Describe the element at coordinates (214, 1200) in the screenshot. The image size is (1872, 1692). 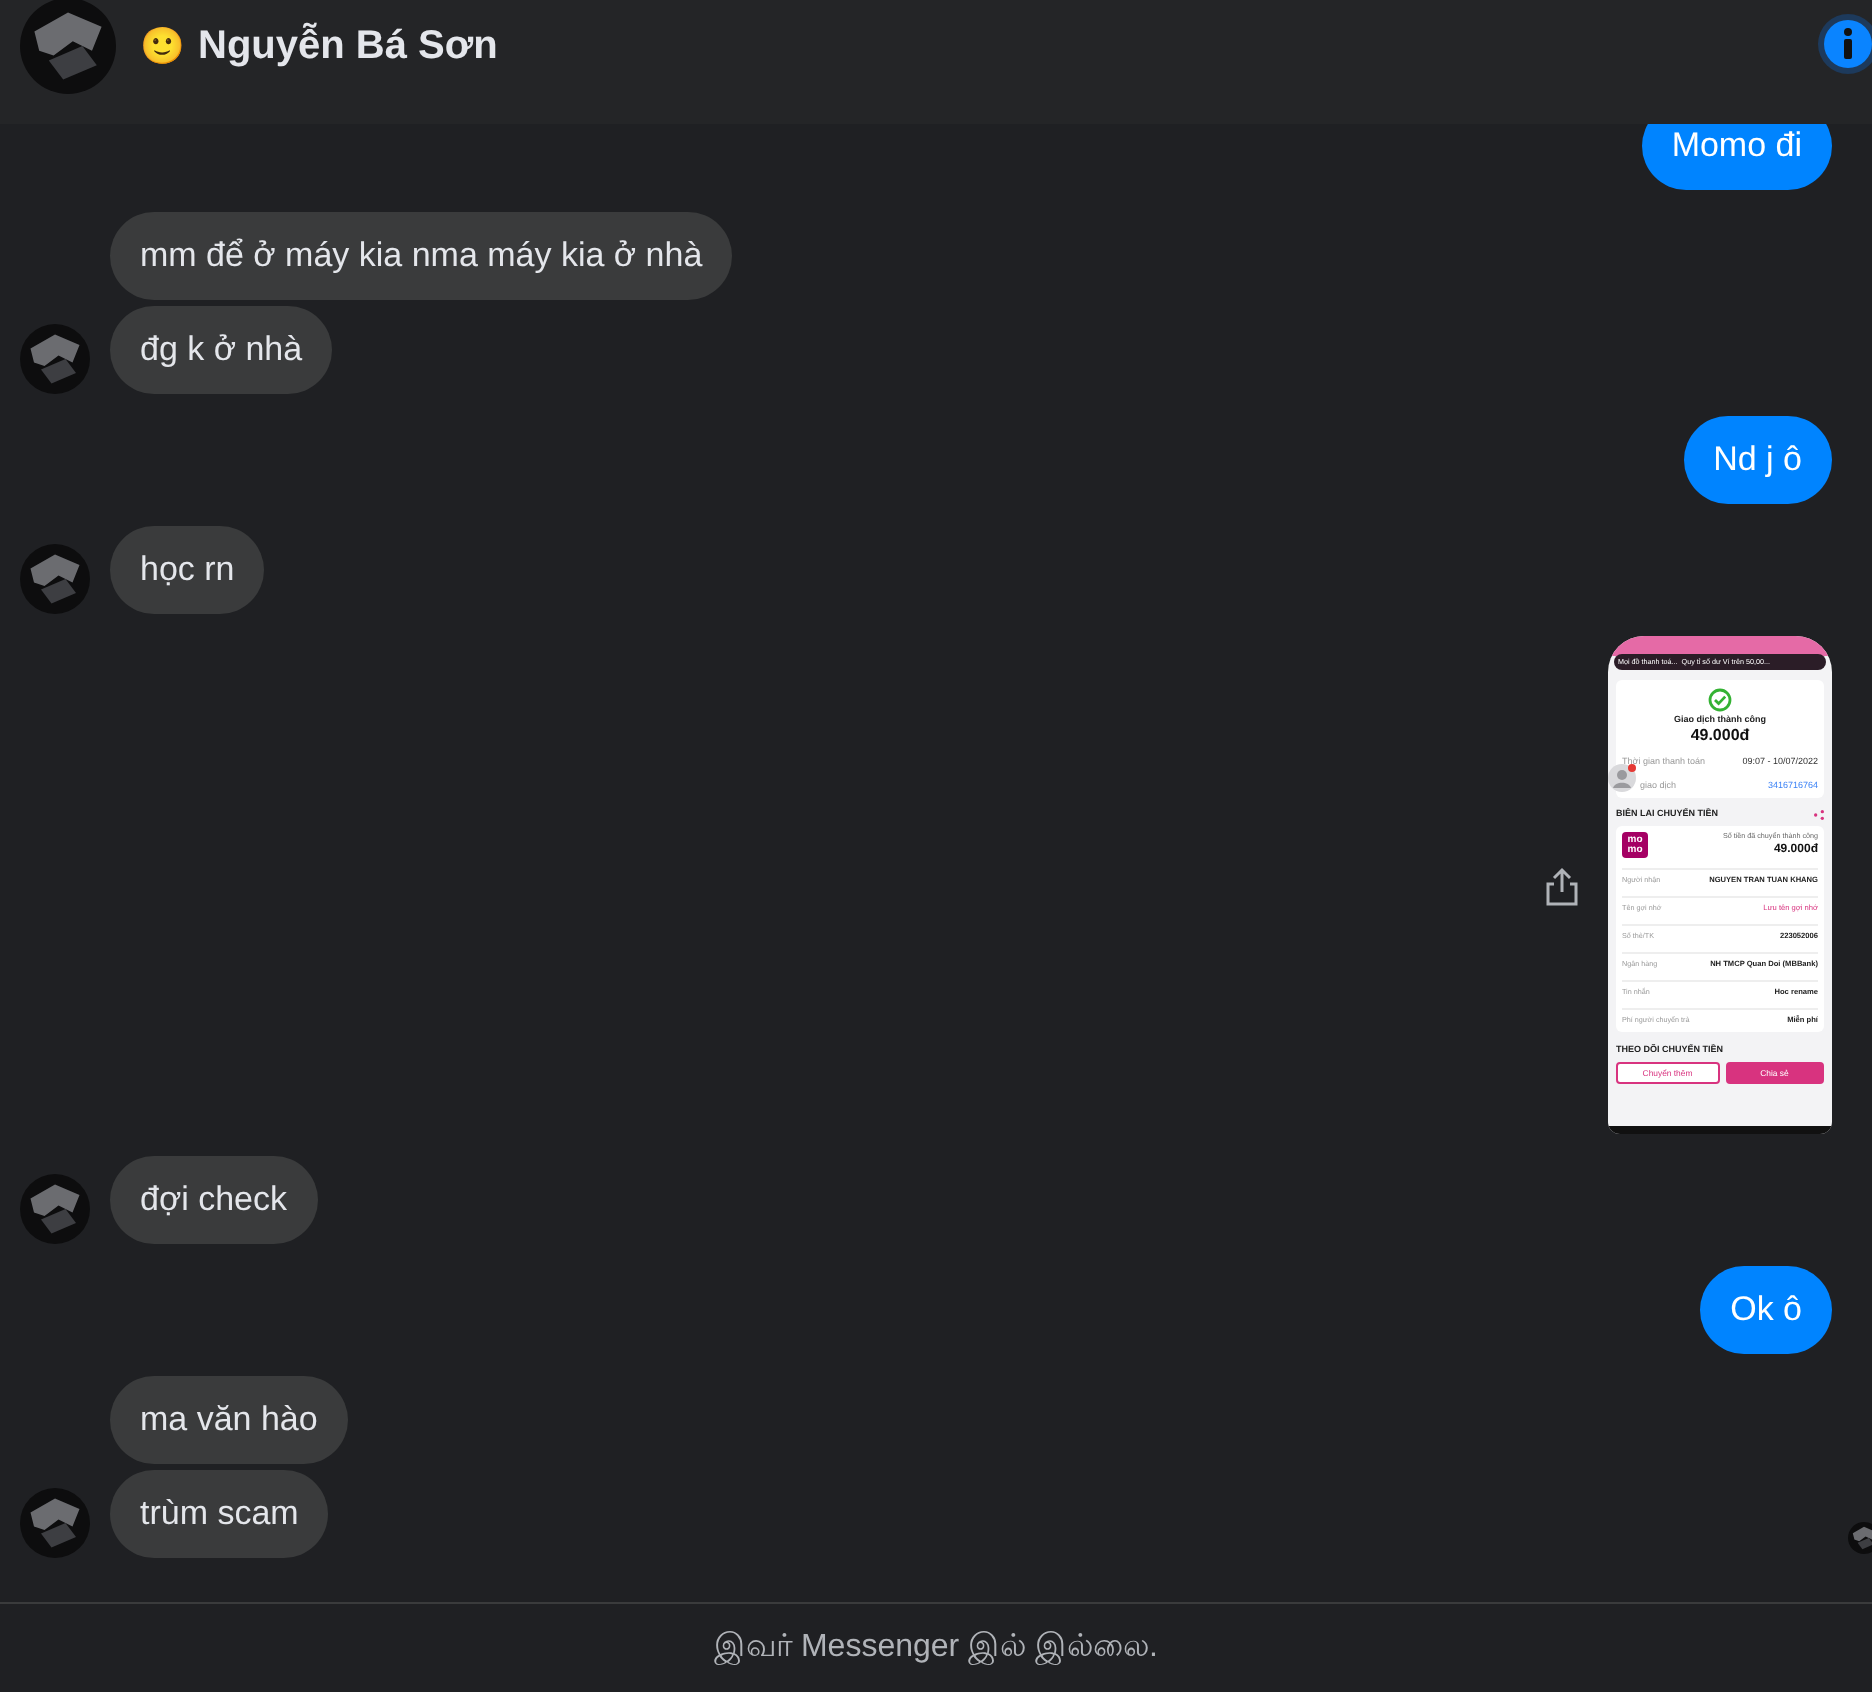
I see `message-bubble: đợi check` at that location.